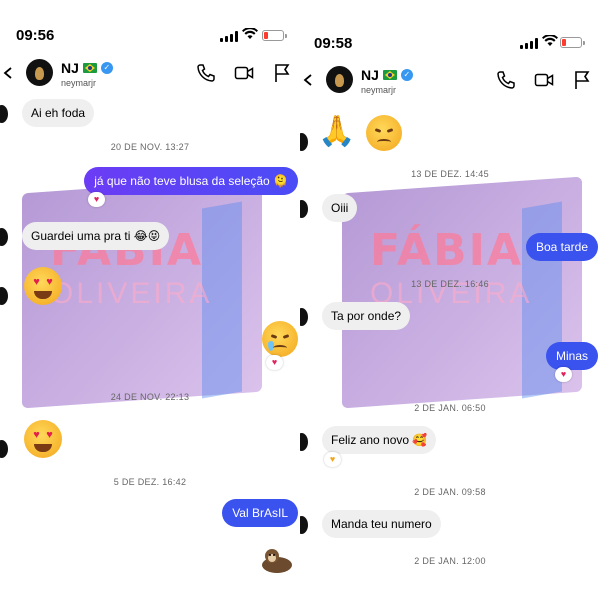 The width and height of the screenshot is (600, 600). What do you see at coordinates (337, 132) in the screenshot?
I see `praying-hands-emoji: 🙏` at bounding box center [337, 132].